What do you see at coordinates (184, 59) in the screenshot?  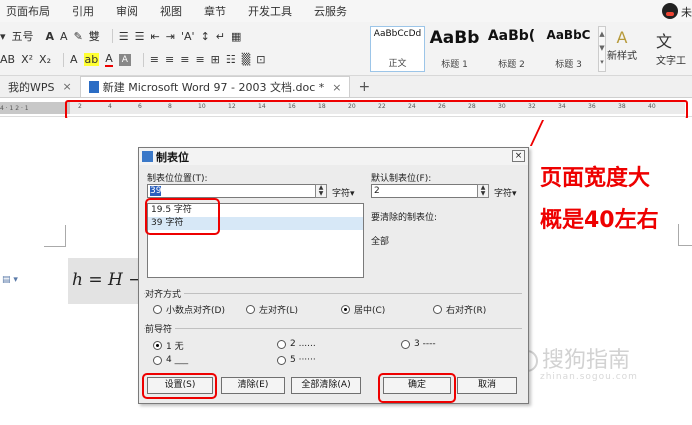 I see `align-right-icon: ≡` at bounding box center [184, 59].